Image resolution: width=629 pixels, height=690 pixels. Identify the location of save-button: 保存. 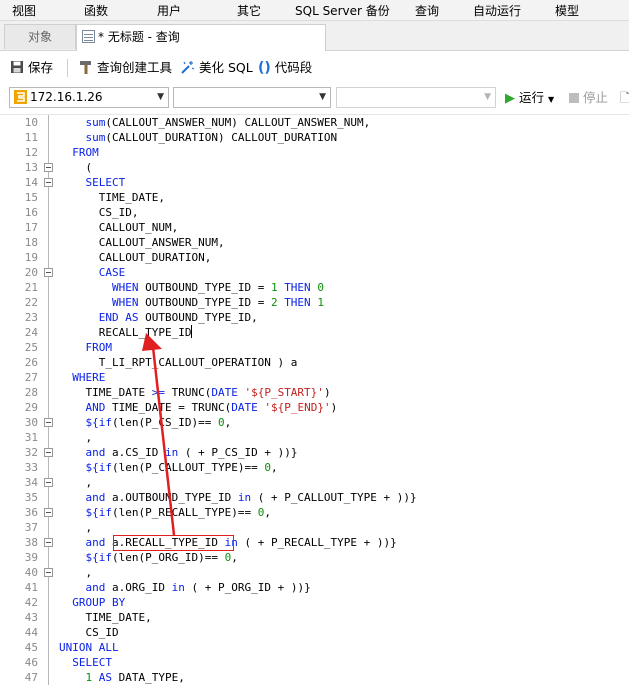
(31, 68).